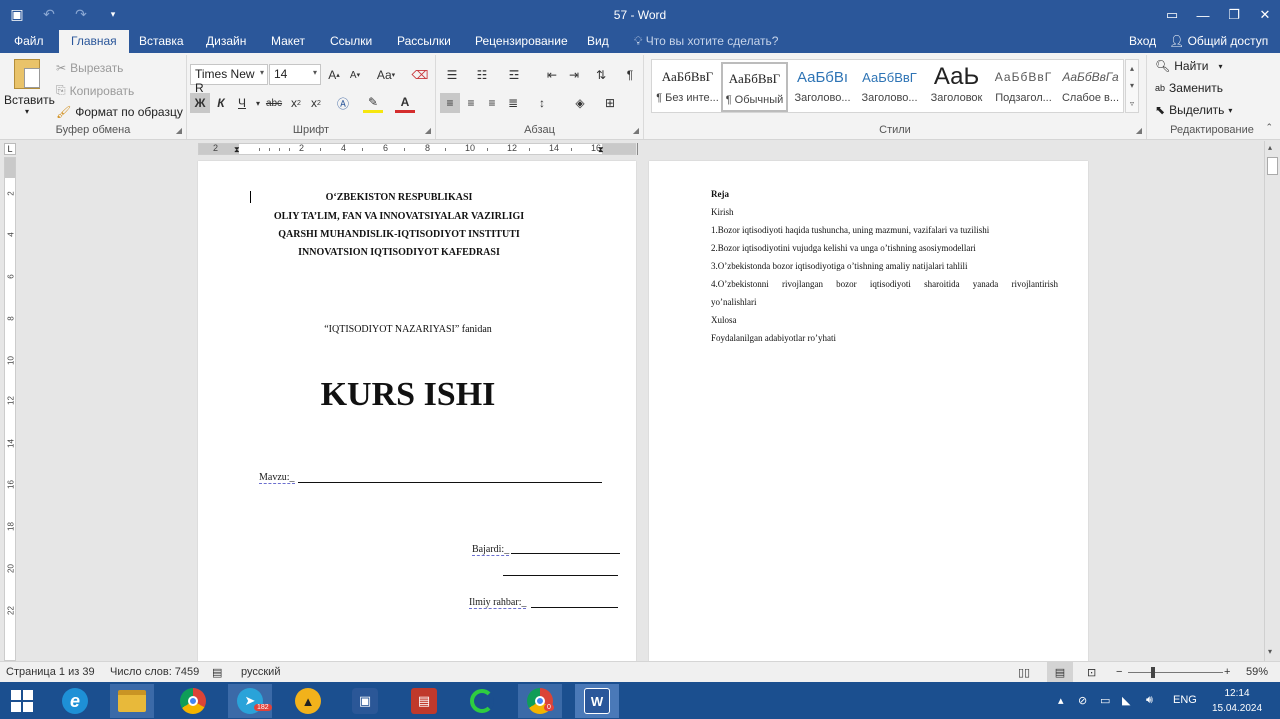 The width and height of the screenshot is (1280, 719). What do you see at coordinates (1189, 88) in the screenshot?
I see `replace-button: ab Заменить` at bounding box center [1189, 88].